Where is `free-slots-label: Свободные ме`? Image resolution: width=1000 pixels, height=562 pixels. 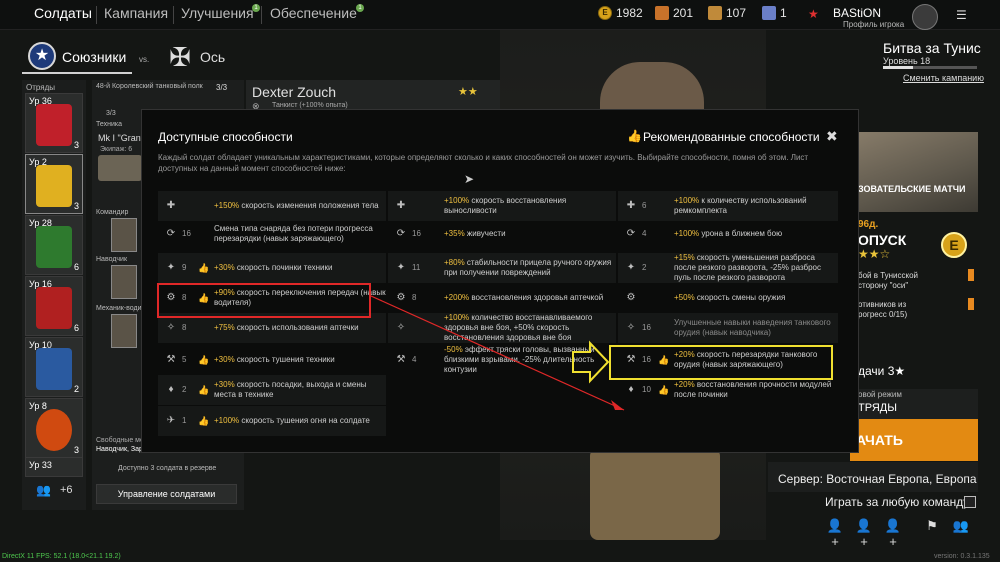
free-slots-label: Свободные ме is located at coordinates (120, 440).